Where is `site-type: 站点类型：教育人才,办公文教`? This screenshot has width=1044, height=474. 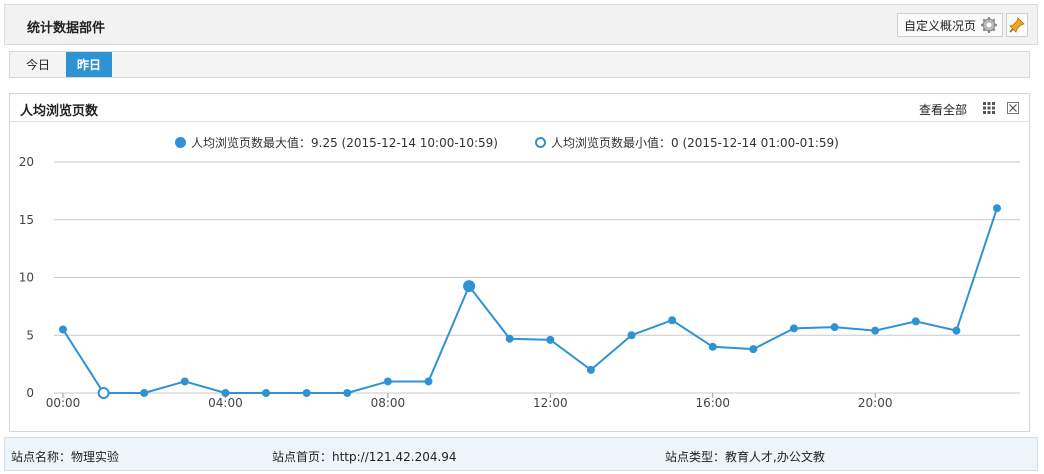 site-type: 站点类型：教育人才,办公文教 is located at coordinates (745, 457).